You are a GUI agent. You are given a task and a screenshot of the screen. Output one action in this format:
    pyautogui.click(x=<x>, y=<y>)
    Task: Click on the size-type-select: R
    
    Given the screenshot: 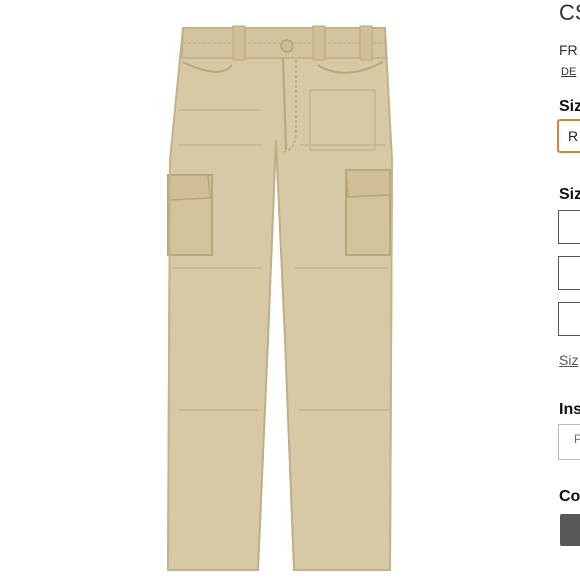 What is the action you would take?
    pyautogui.click(x=568, y=136)
    